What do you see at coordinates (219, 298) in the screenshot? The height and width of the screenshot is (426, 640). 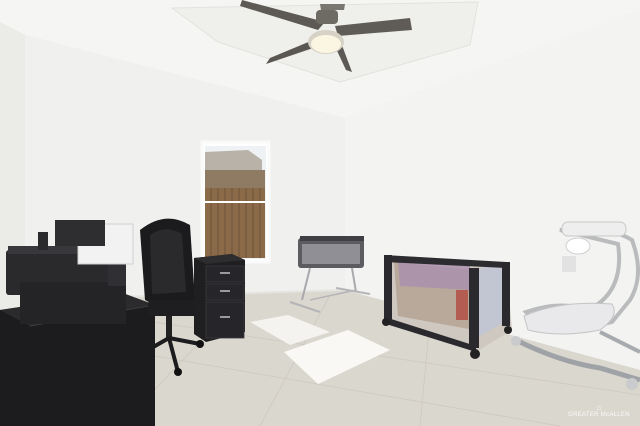 I see `filing-cabinet` at bounding box center [219, 298].